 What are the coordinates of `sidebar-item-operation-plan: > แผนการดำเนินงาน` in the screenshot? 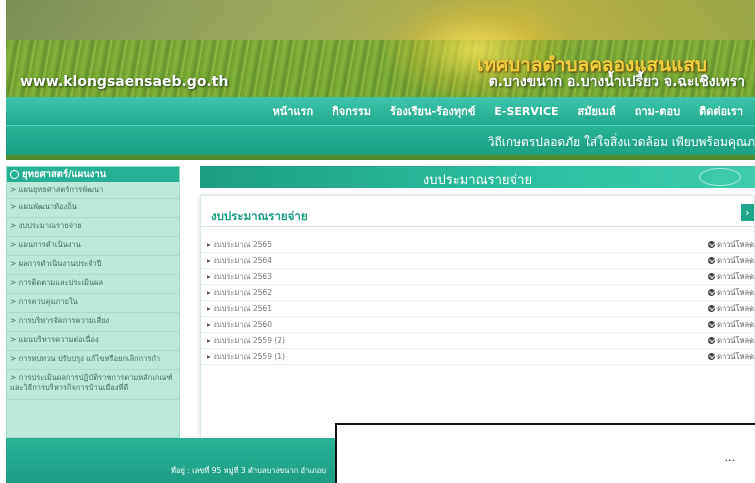 It's located at (93, 246).